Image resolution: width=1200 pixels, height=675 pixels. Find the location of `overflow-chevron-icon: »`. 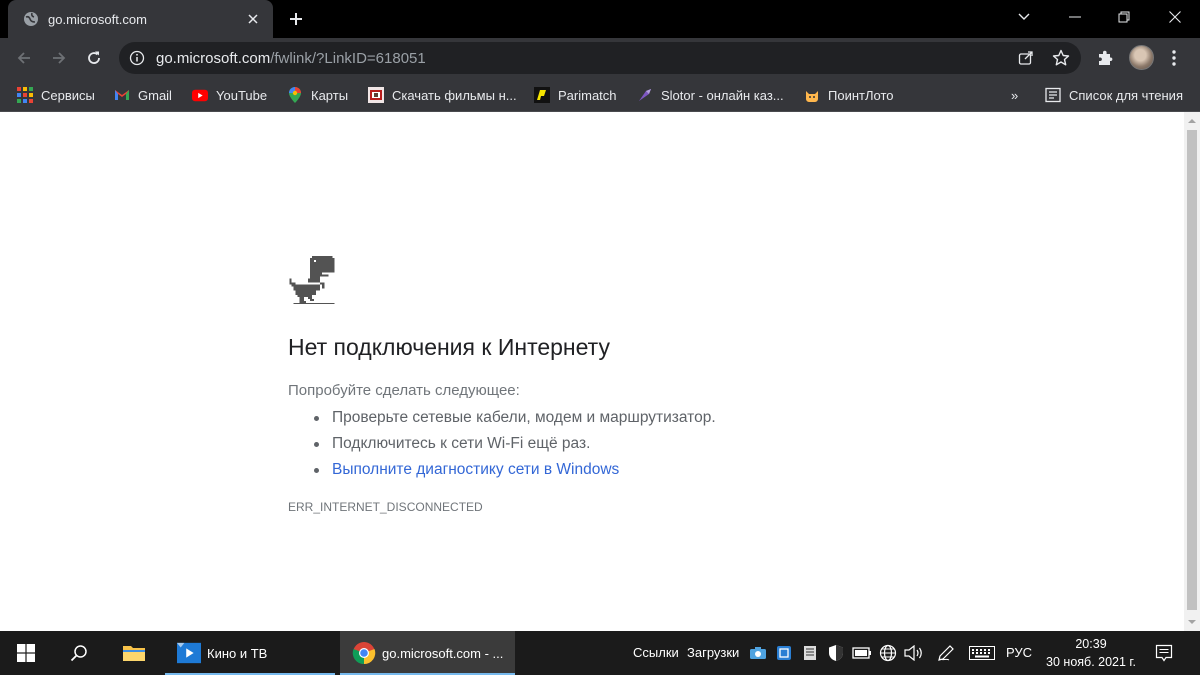

overflow-chevron-icon: » is located at coordinates (1015, 95).